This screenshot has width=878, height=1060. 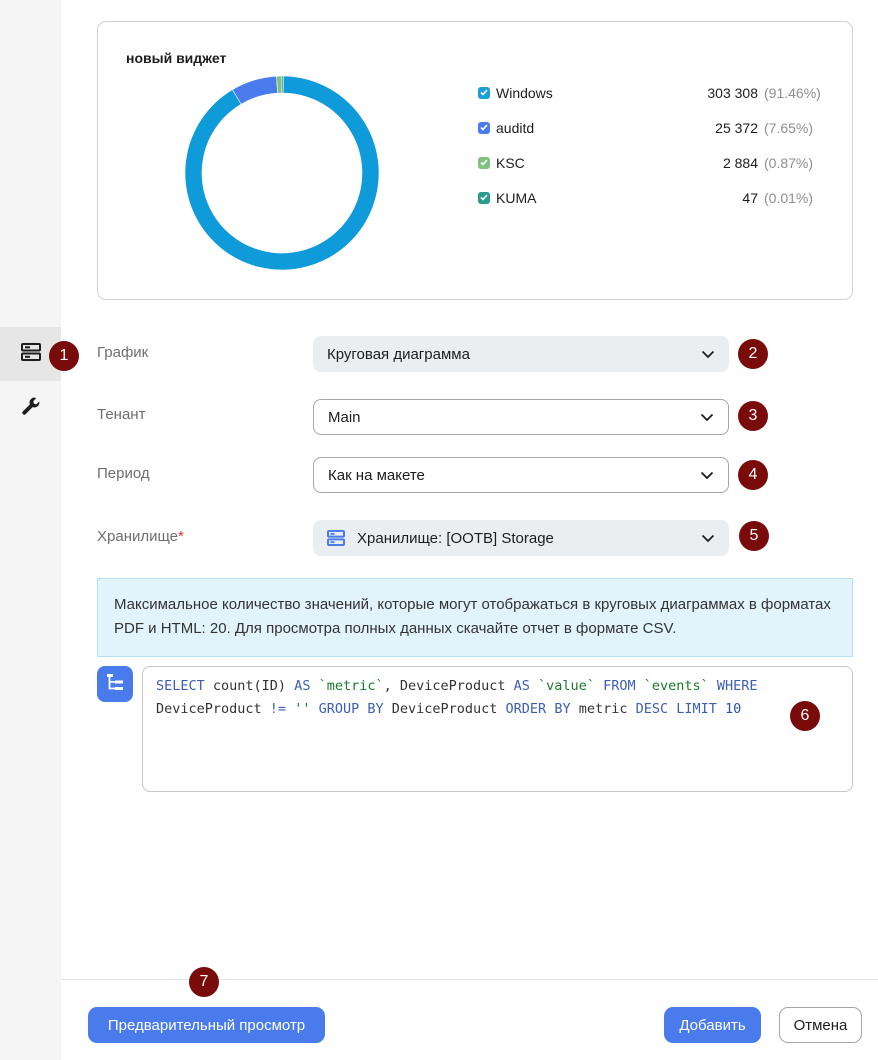 What do you see at coordinates (654, 197) in the screenshot?
I see `legend-item-kuma: KUMA 47 (0.01%)` at bounding box center [654, 197].